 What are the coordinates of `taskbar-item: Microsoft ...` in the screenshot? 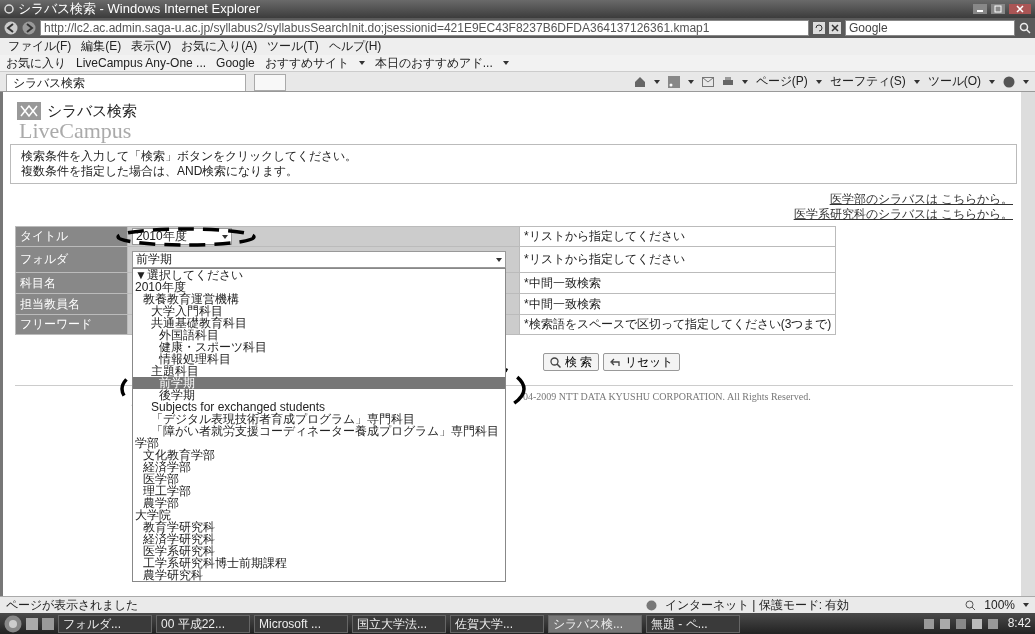 It's located at (301, 623).